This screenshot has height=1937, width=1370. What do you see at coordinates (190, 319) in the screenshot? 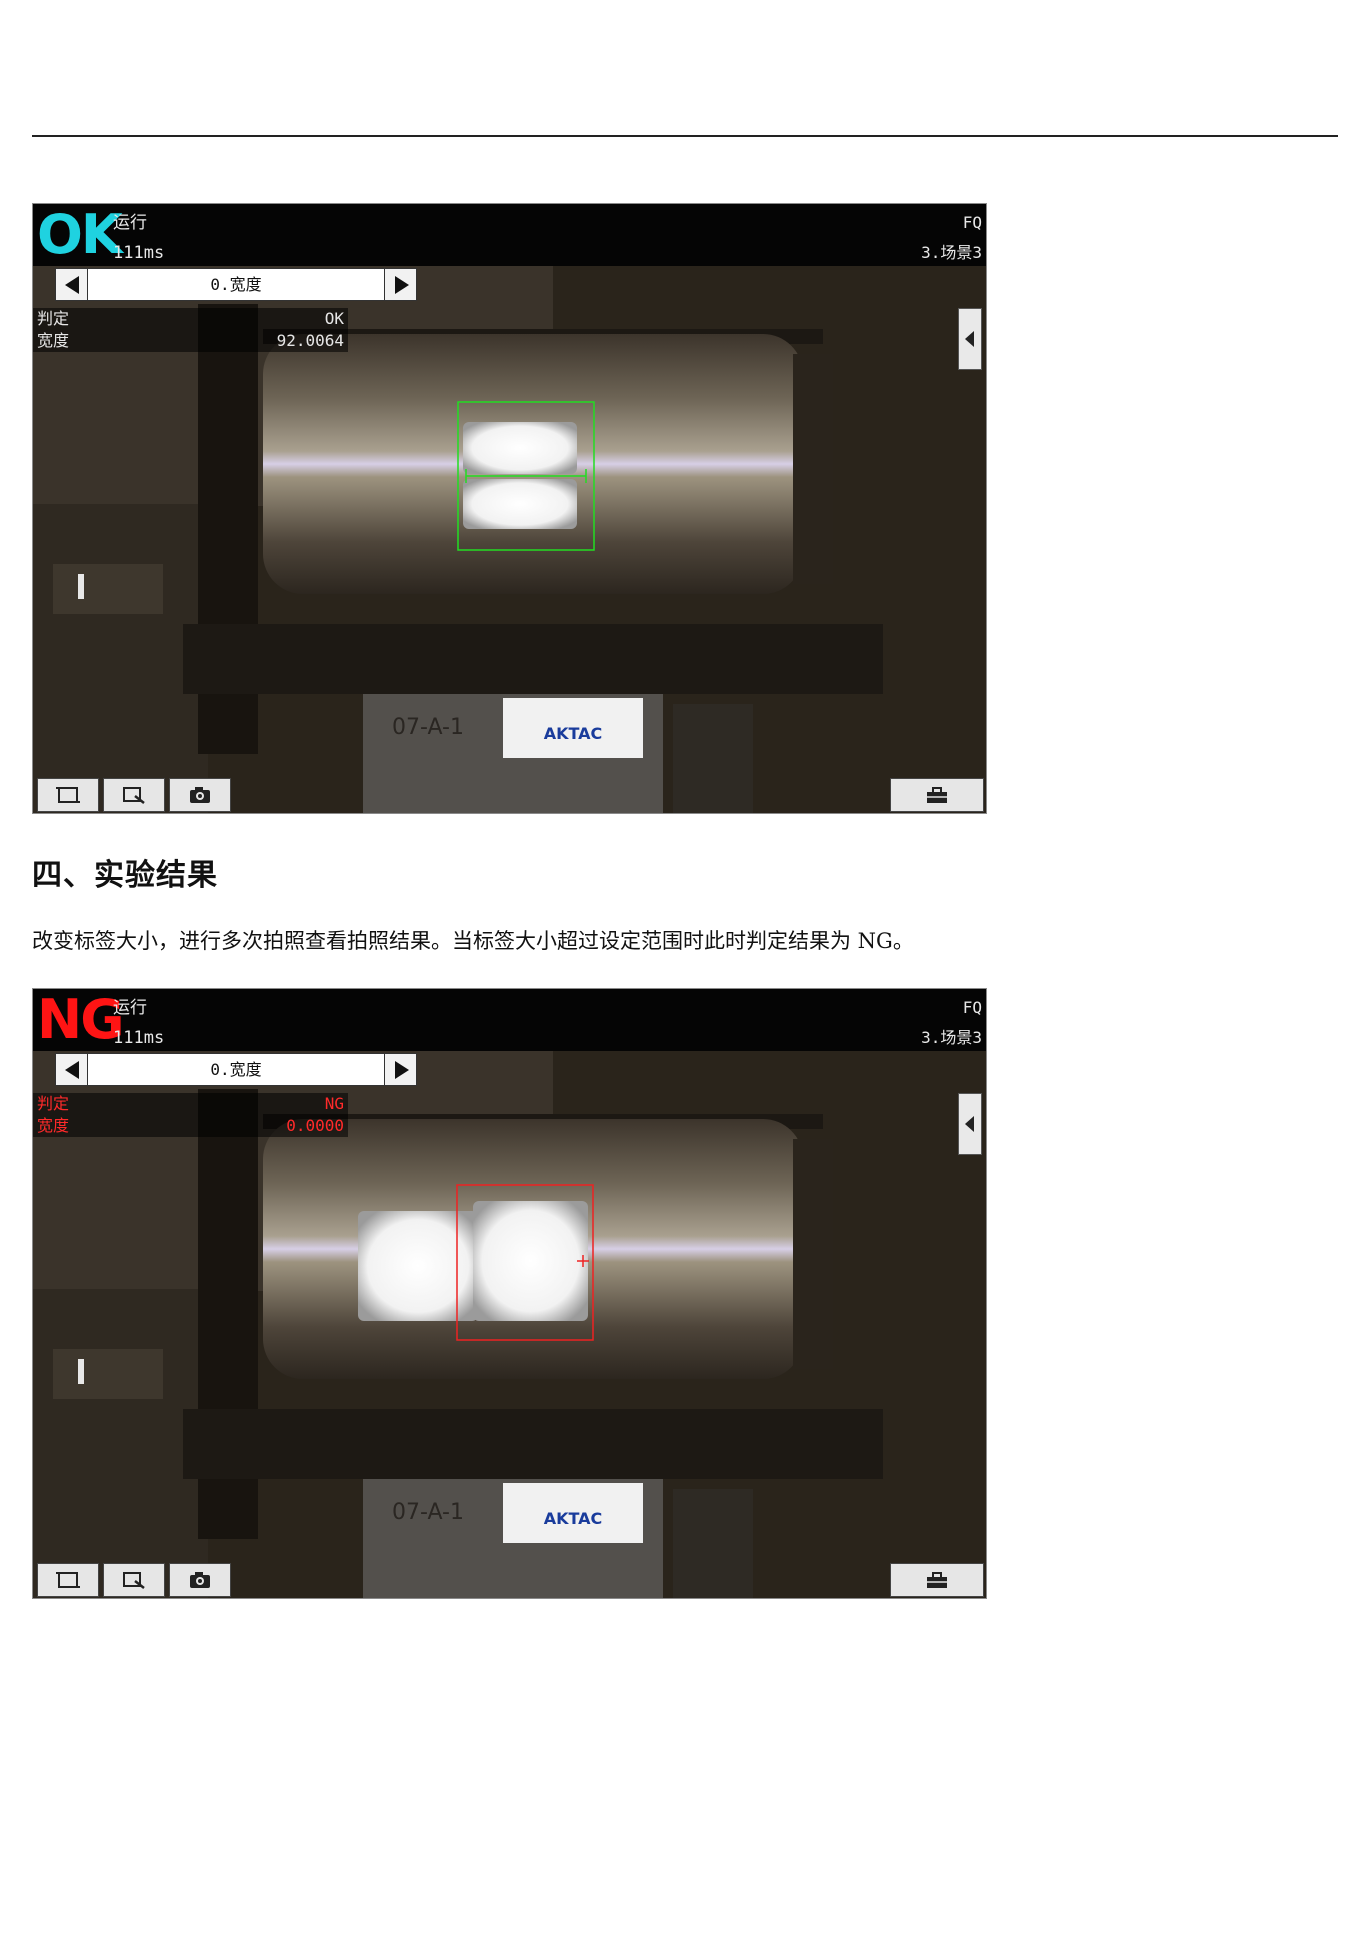
I see `result-row-judgement: 判定 OK` at bounding box center [190, 319].